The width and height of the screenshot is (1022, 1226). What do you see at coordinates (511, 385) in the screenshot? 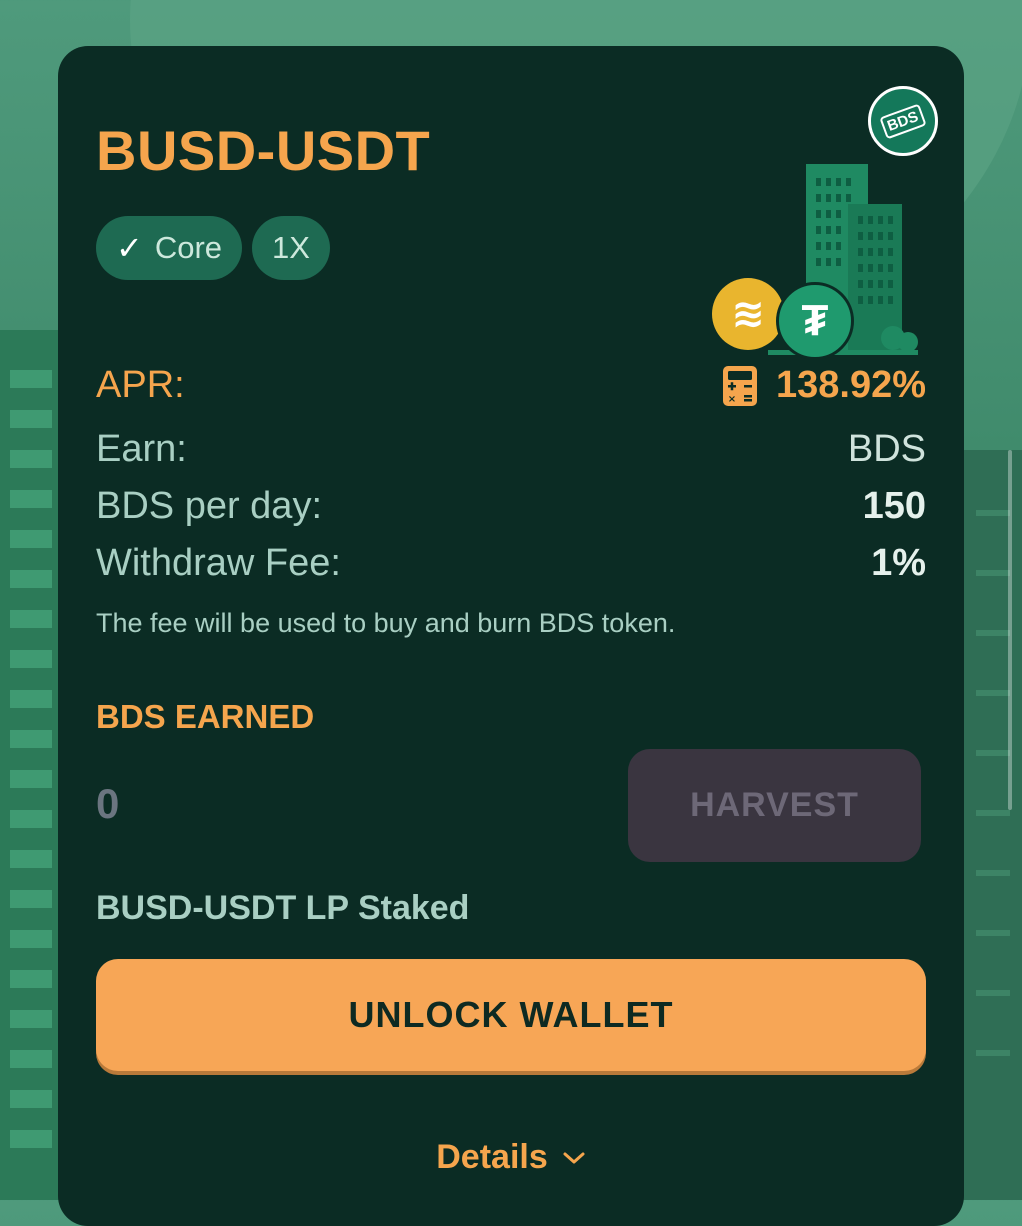
I see `apr-row: APR: × 138.92%` at bounding box center [511, 385].